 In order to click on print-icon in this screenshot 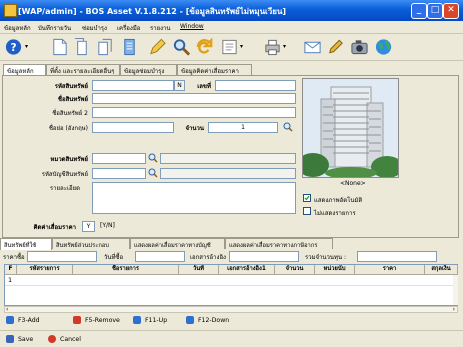, I will do `click(272, 47)`.